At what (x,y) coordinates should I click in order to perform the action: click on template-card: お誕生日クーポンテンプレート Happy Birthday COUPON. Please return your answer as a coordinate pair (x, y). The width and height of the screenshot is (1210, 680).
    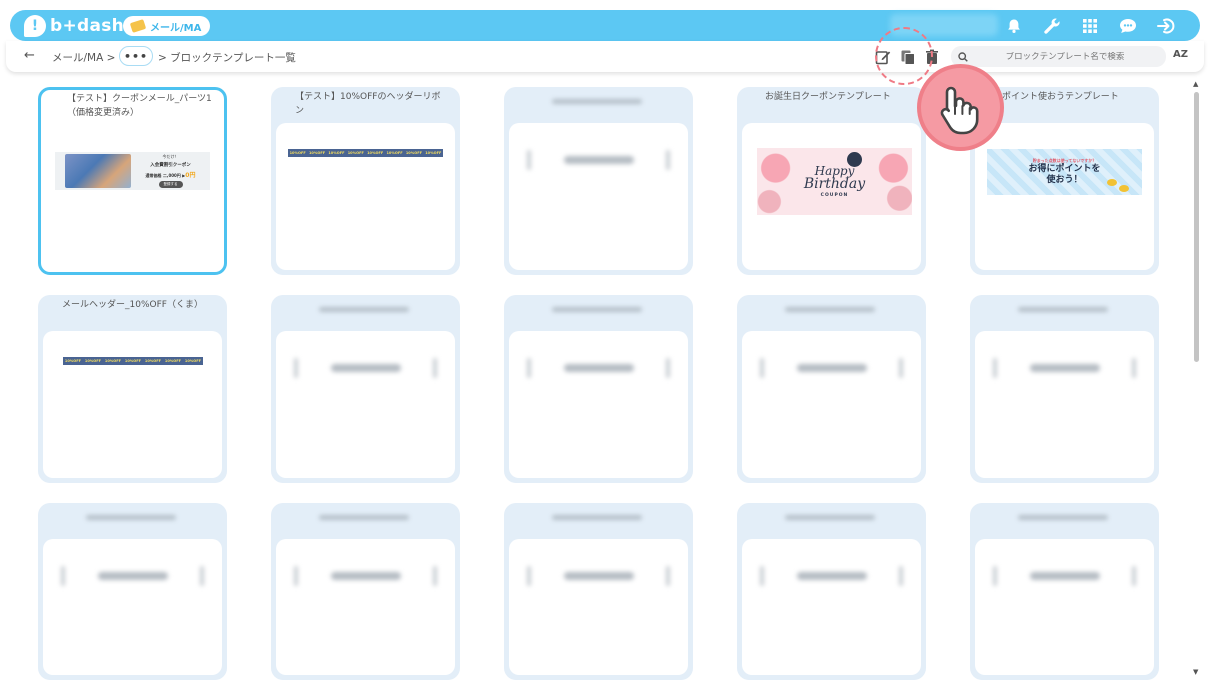
    Looking at the image, I should click on (831, 181).